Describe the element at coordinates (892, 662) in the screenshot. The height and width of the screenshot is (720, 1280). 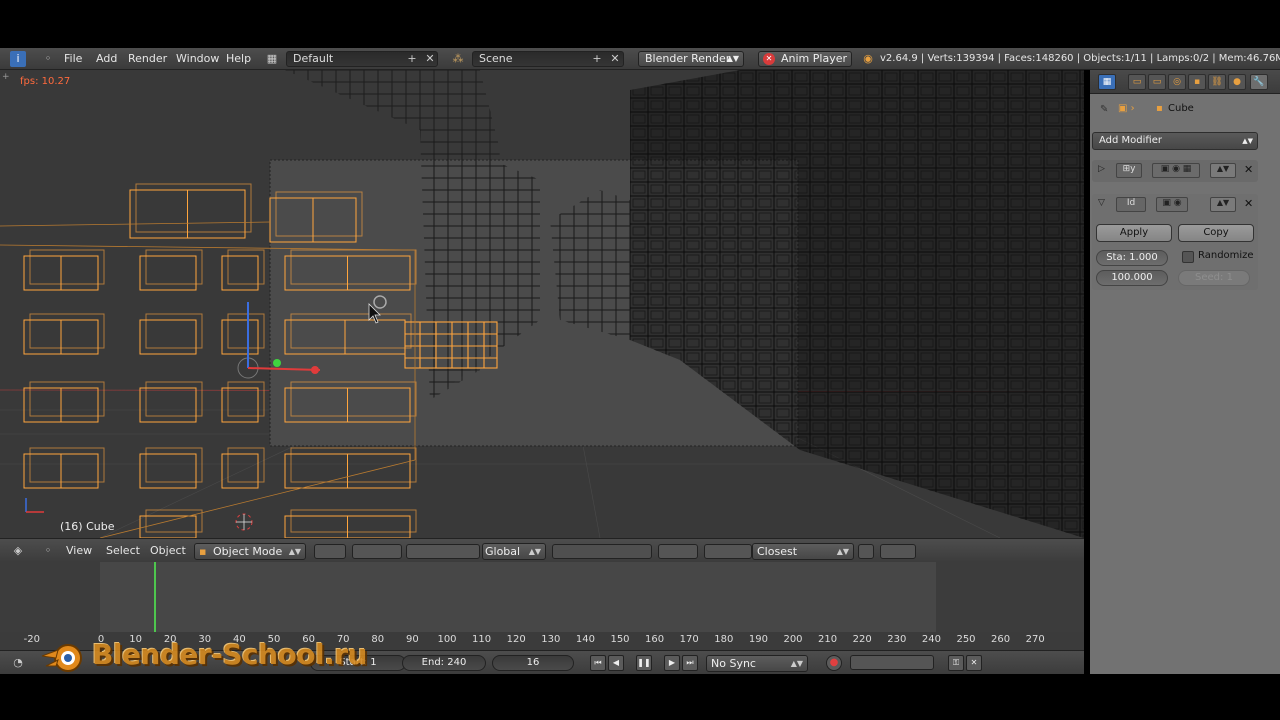
I see `keying-set-field` at that location.